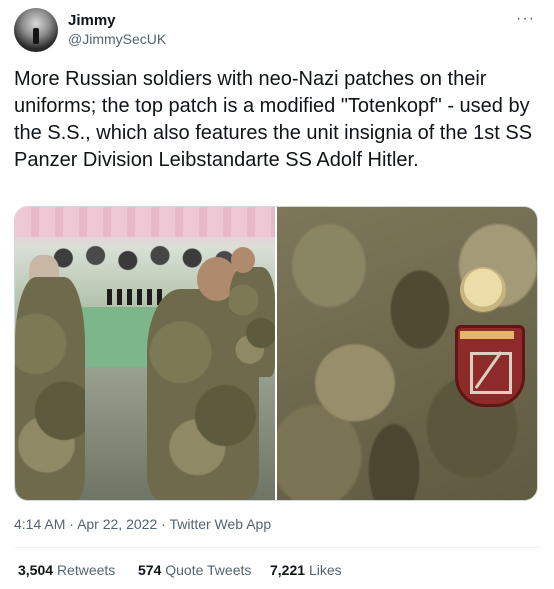 The image size is (554, 589). What do you see at coordinates (86, 570) in the screenshot?
I see `retweets-label: Retweets` at bounding box center [86, 570].